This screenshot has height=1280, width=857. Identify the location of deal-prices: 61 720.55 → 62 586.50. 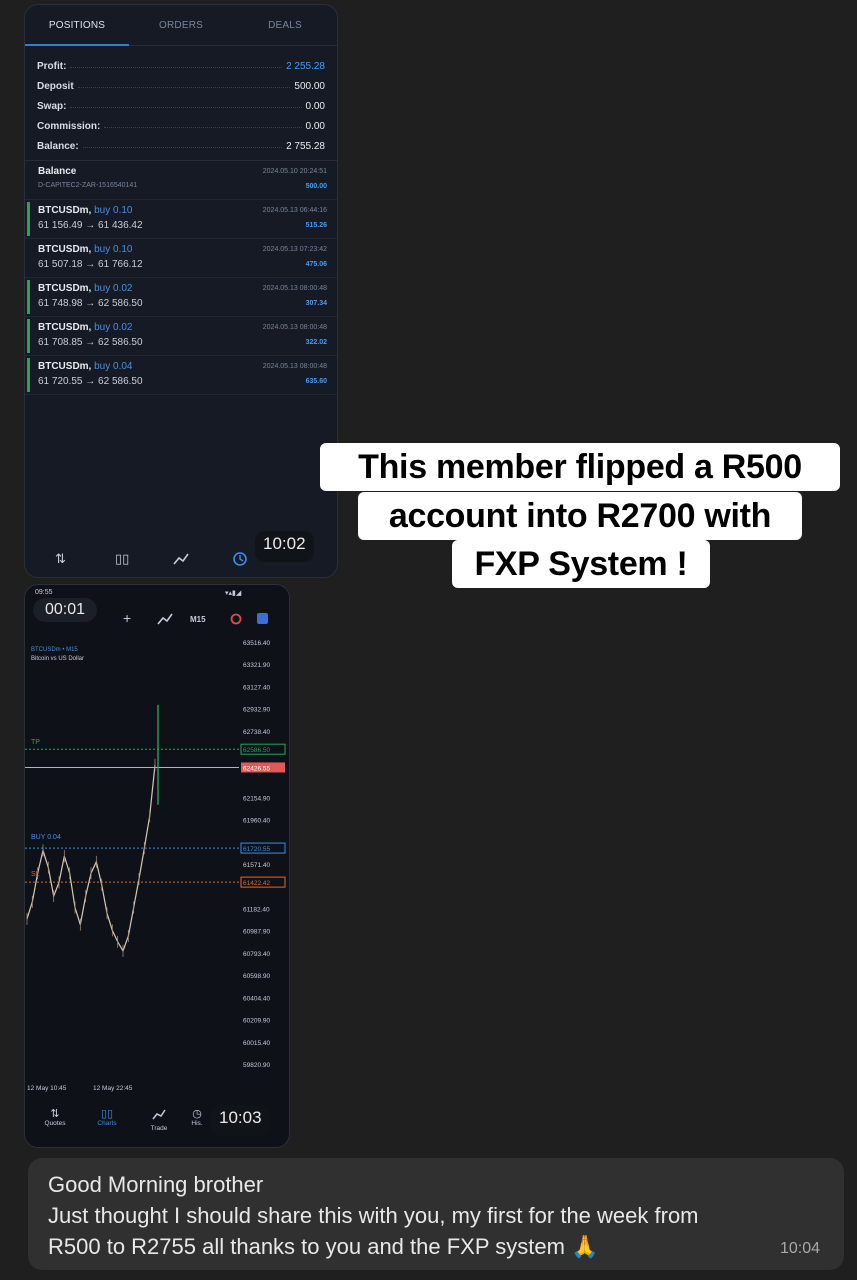
(90, 381).